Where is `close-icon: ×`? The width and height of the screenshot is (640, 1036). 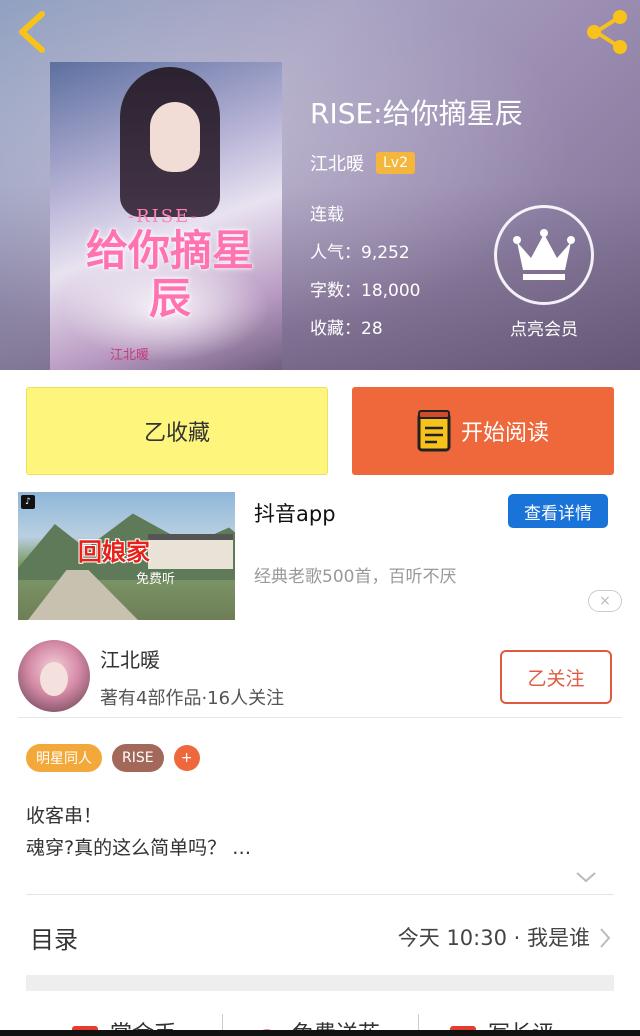
close-icon: × is located at coordinates (605, 601).